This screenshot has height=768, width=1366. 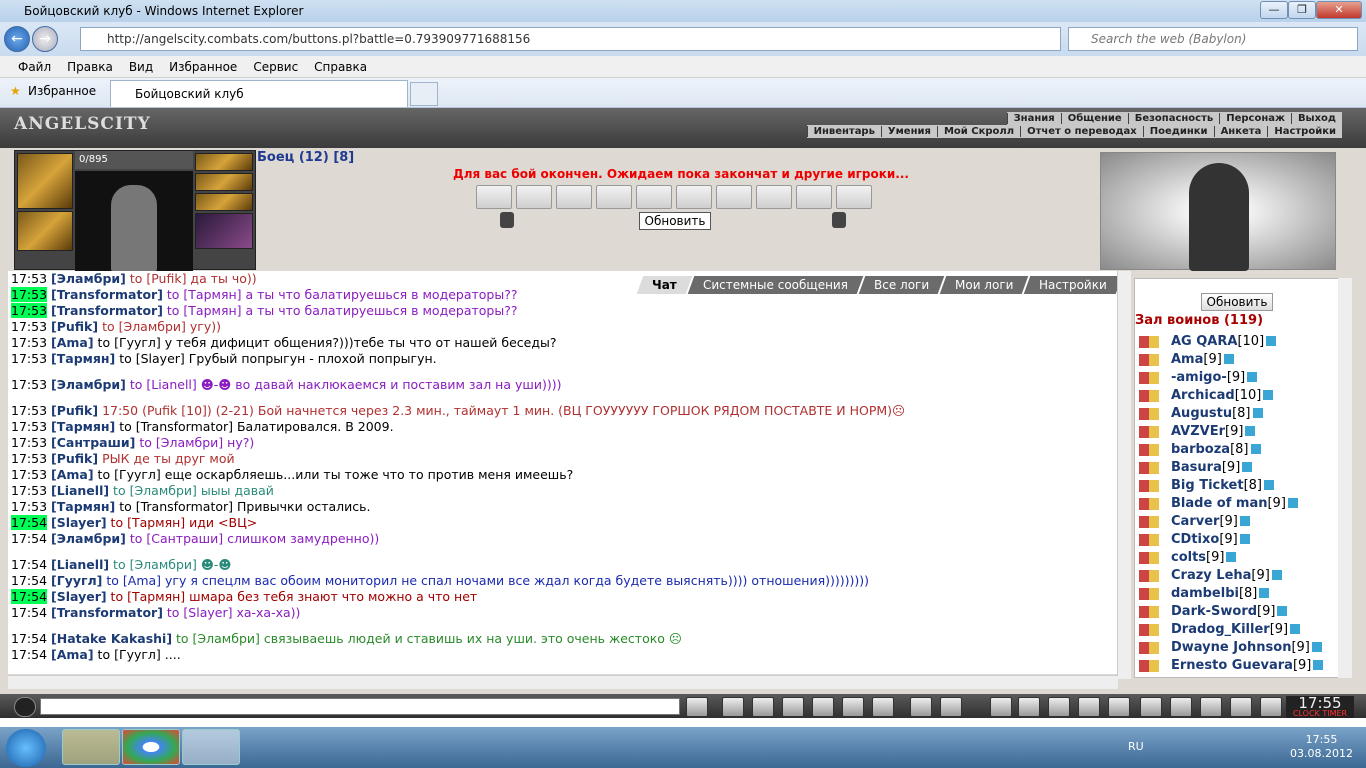 I want to click on sword-icon, so click(x=1029, y=707).